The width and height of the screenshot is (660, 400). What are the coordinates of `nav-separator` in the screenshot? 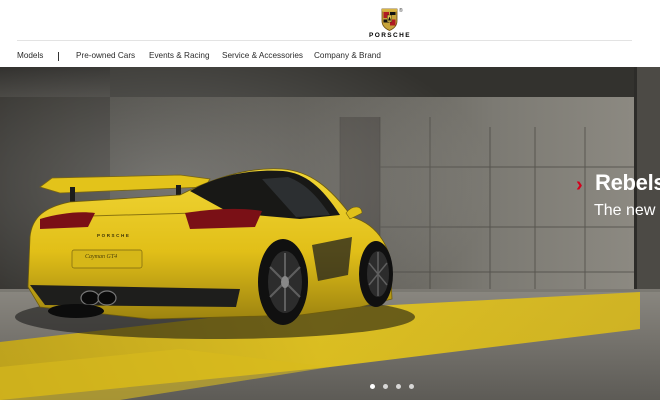 It's located at (58, 56).